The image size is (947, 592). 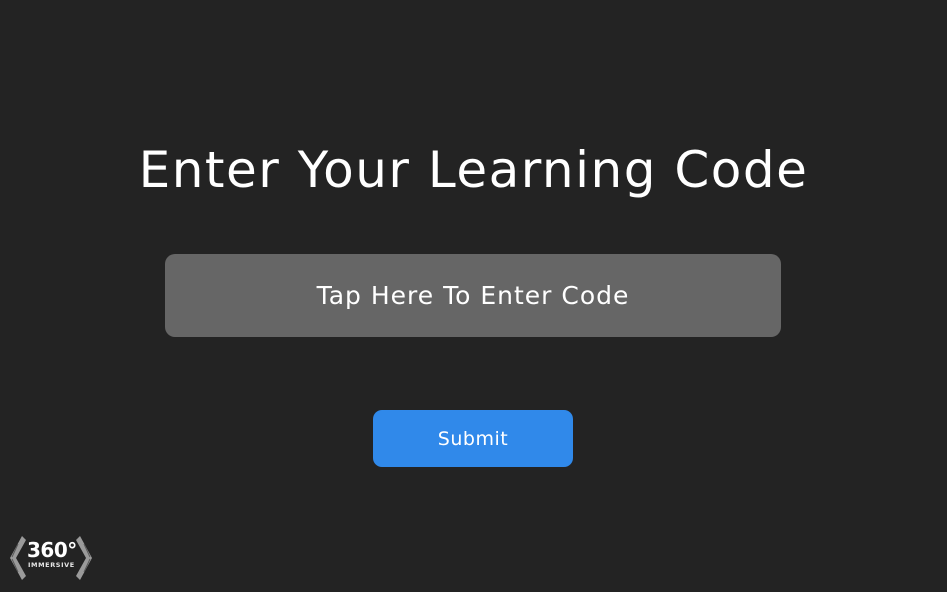 What do you see at coordinates (473, 170) in the screenshot?
I see `page-title: Enter Your Learning Code` at bounding box center [473, 170].